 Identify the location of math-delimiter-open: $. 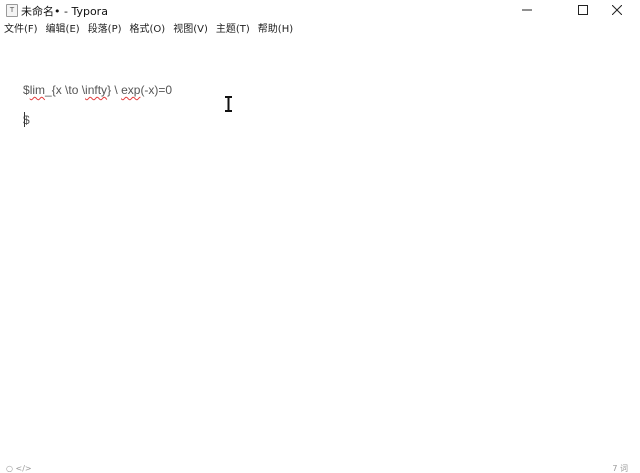
(26, 90).